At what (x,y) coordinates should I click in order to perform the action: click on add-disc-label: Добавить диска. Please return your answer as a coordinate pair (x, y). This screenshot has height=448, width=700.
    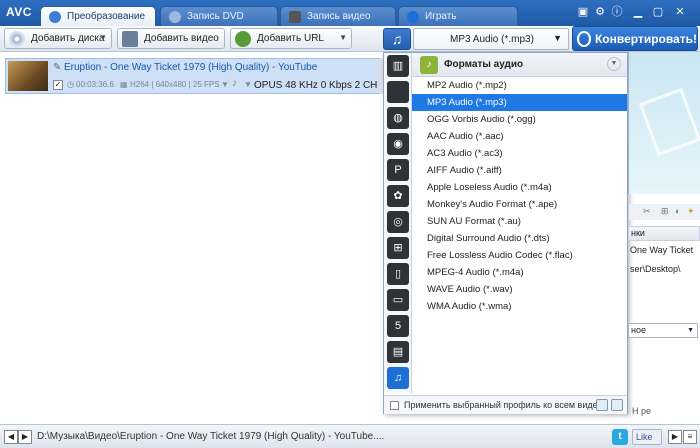
    Looking at the image, I should click on (68, 38).